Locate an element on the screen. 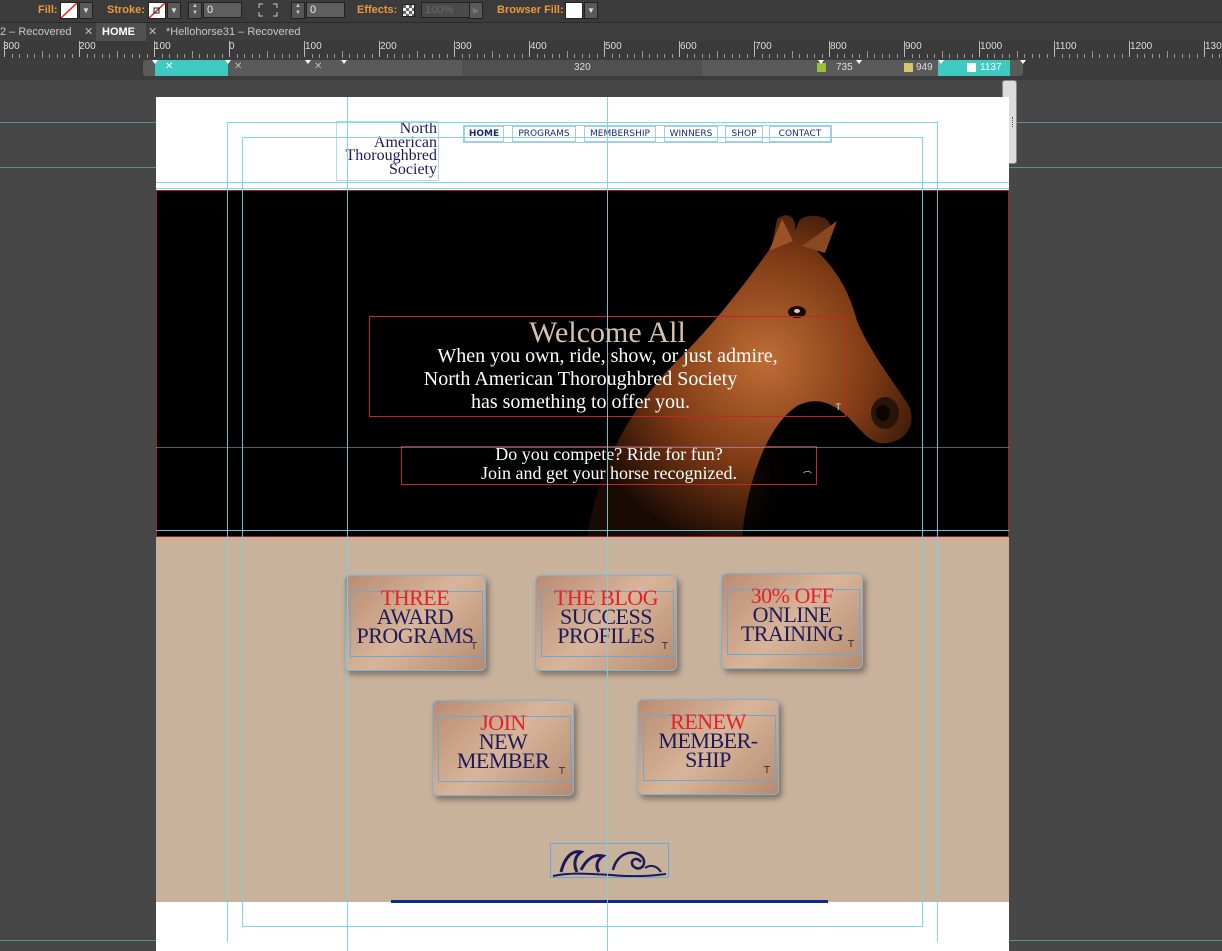 The image size is (1222, 951). ruler-label: 1000 is located at coordinates (991, 46).